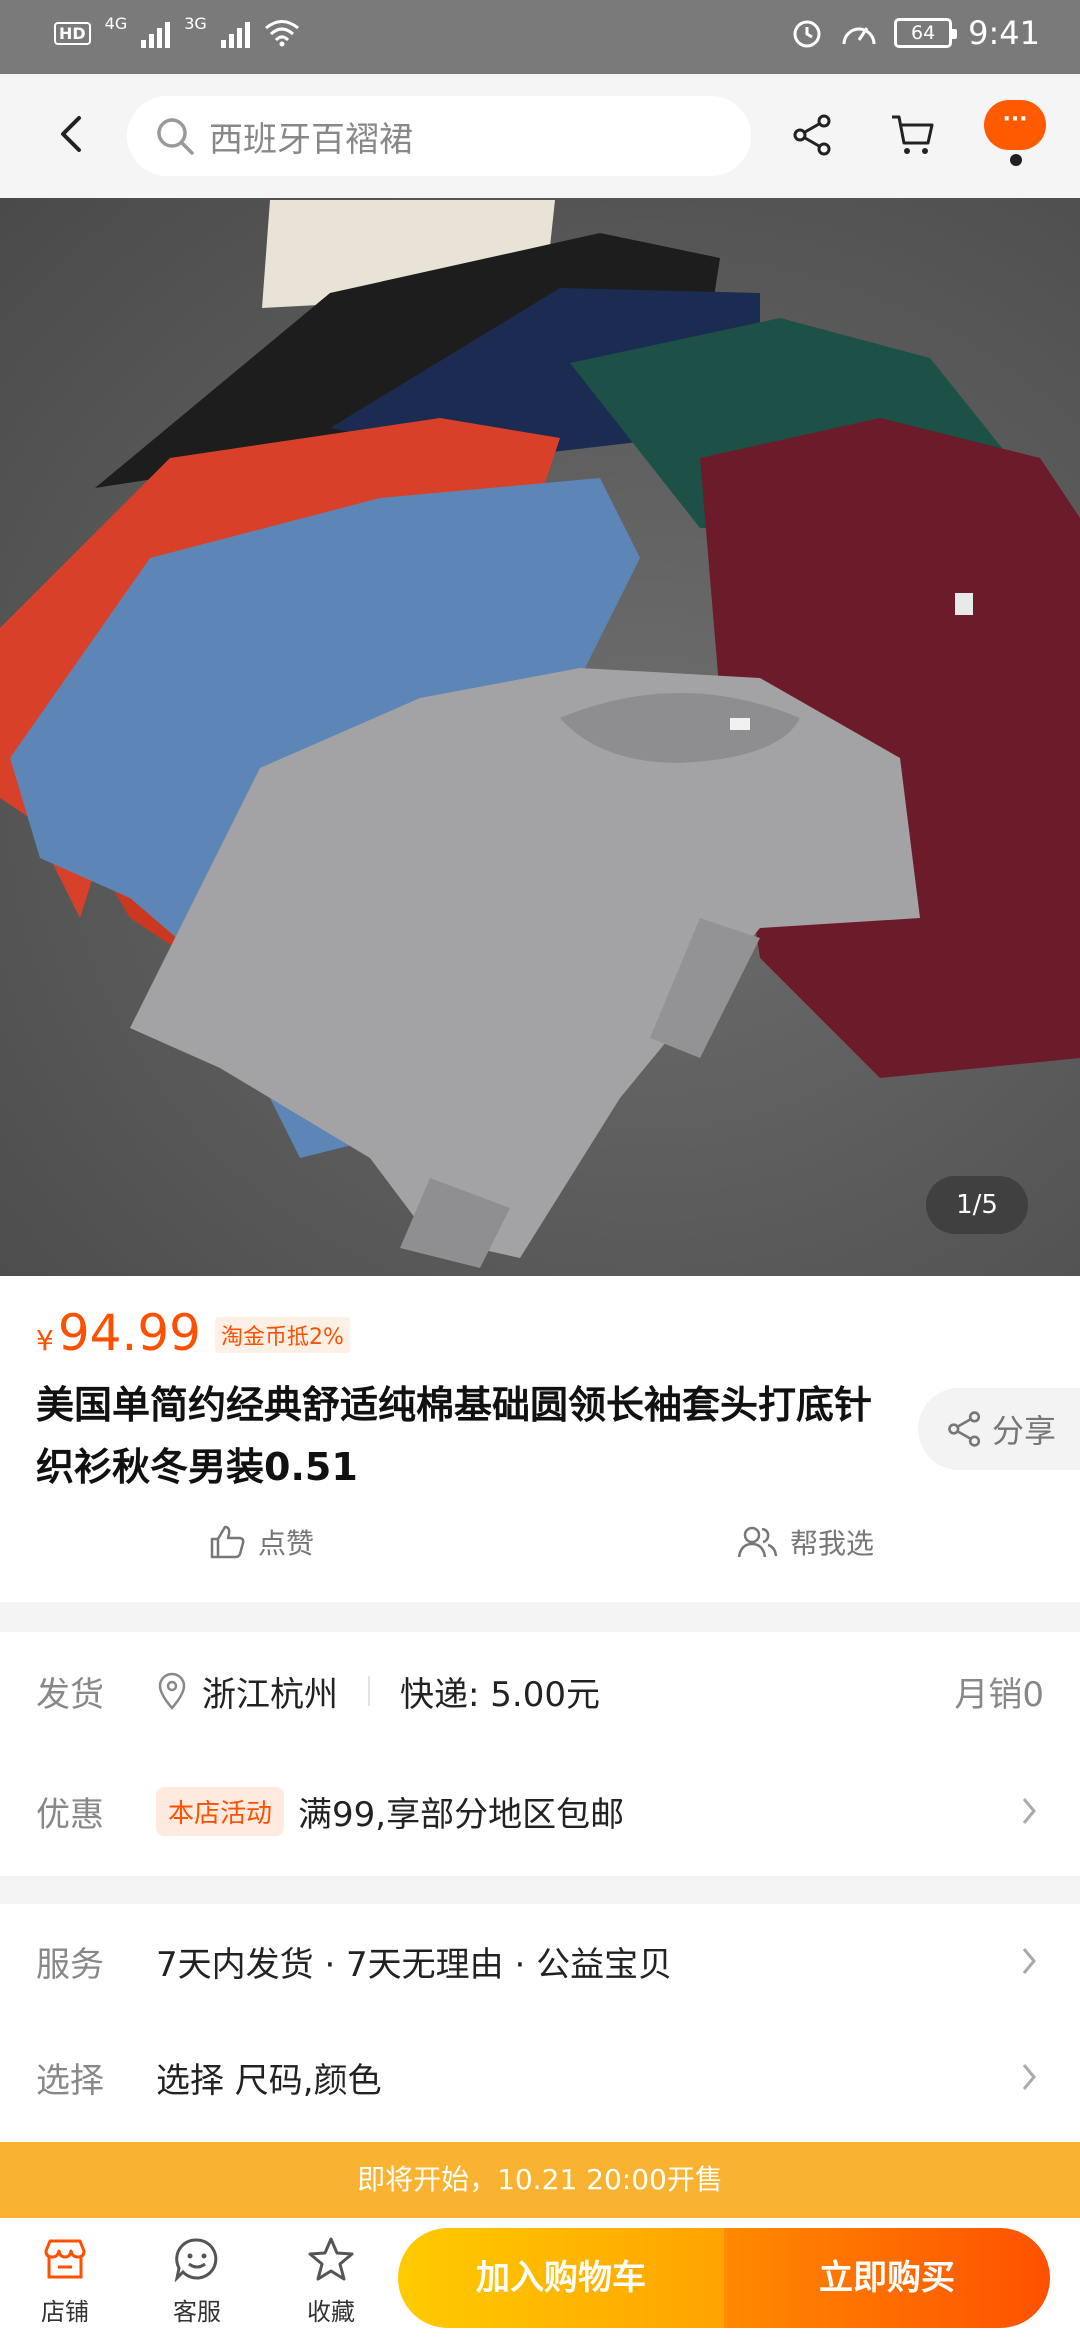 The width and height of the screenshot is (1080, 2340). Describe the element at coordinates (282, 1335) in the screenshot. I see `coin-discount-badge: 淘金币抵2%` at that location.